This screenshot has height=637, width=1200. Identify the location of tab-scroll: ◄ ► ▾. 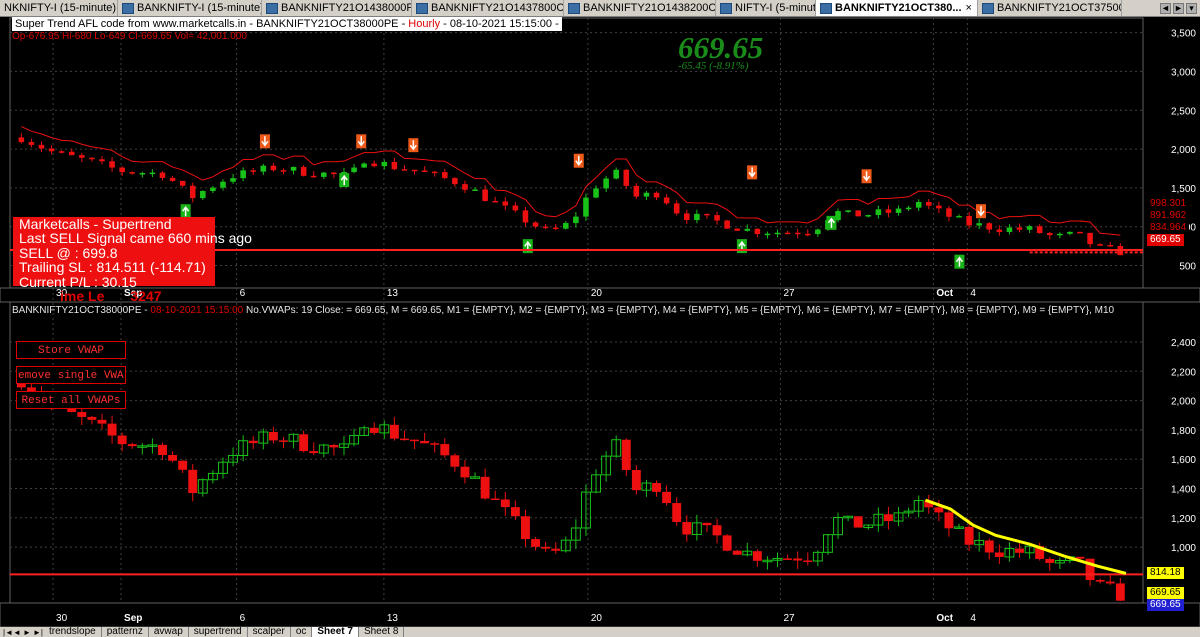
(1178, 8).